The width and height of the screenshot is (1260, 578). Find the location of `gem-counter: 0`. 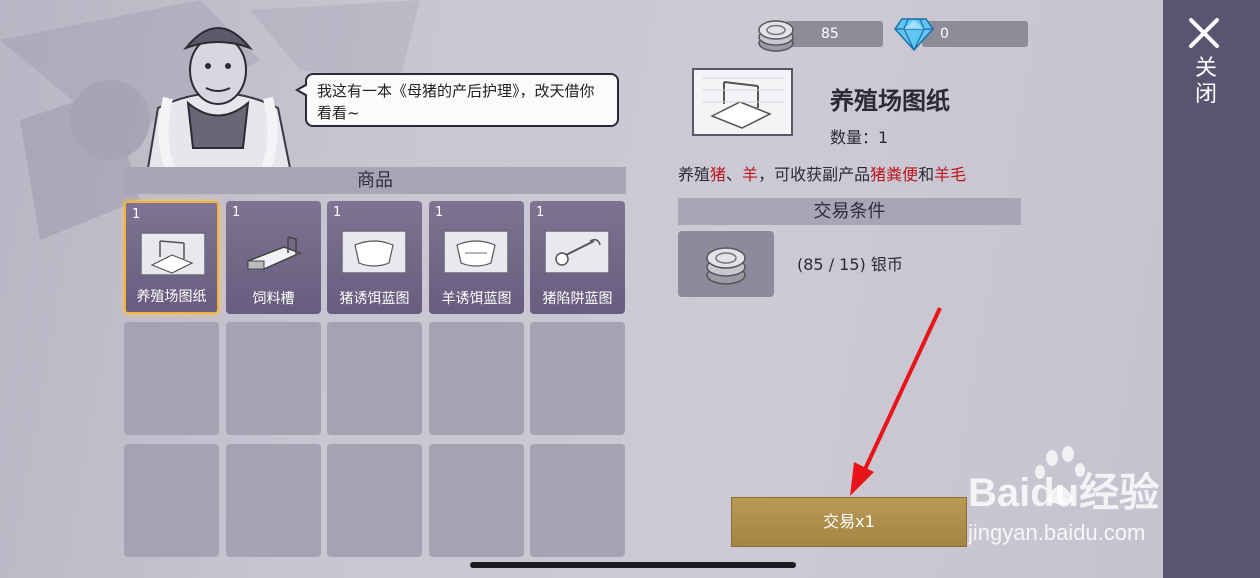

gem-counter: 0 is located at coordinates (975, 34).